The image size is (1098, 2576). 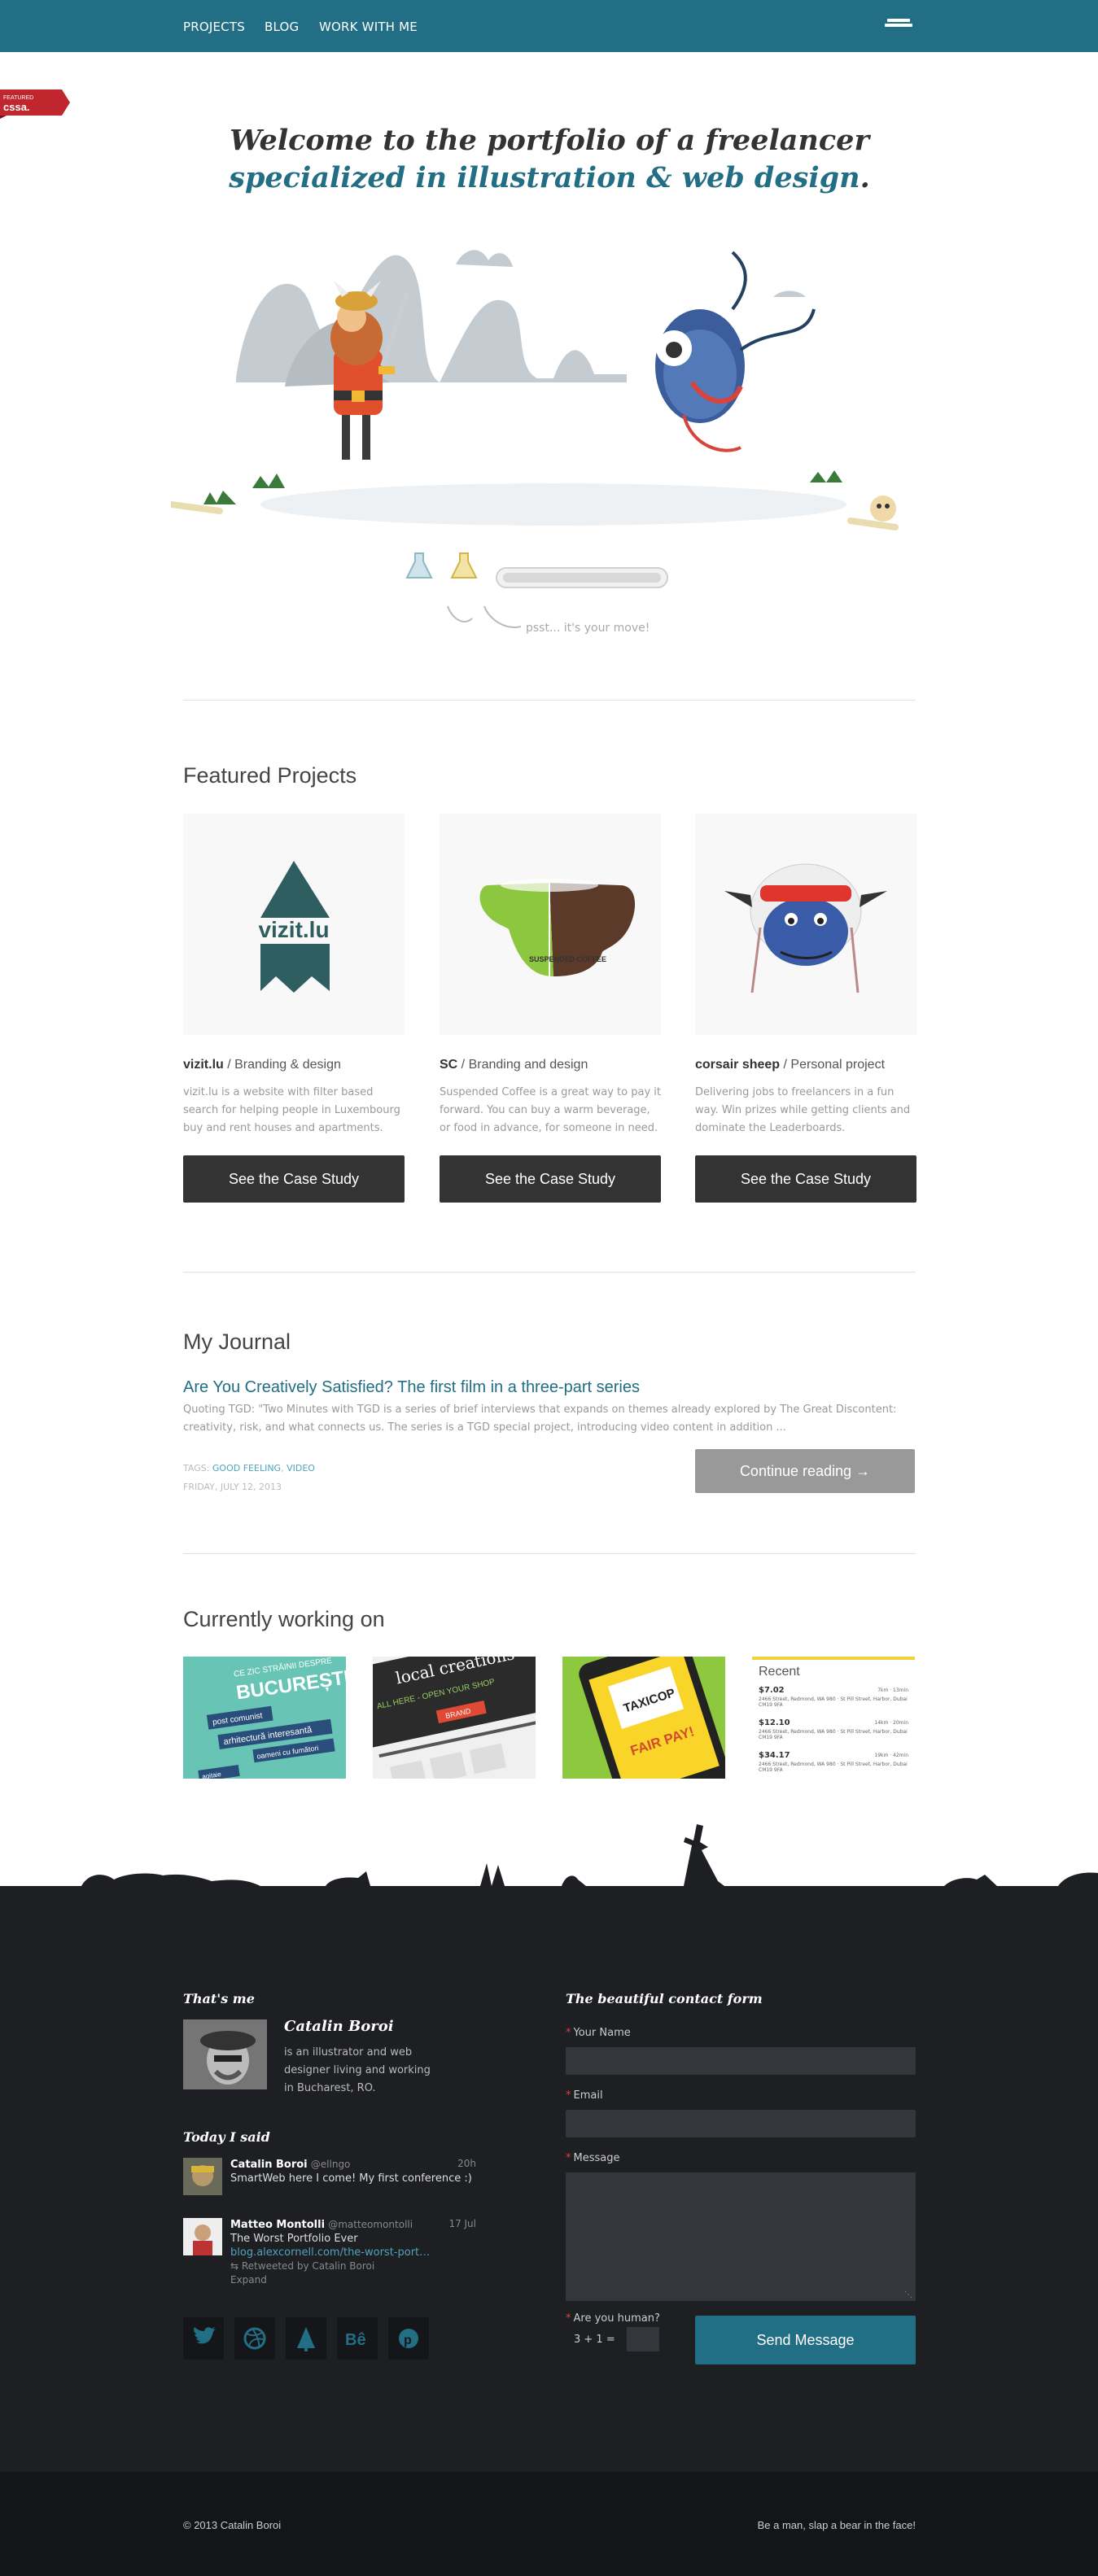 I want to click on author-name: Catalin Boroi, so click(x=339, y=2026).